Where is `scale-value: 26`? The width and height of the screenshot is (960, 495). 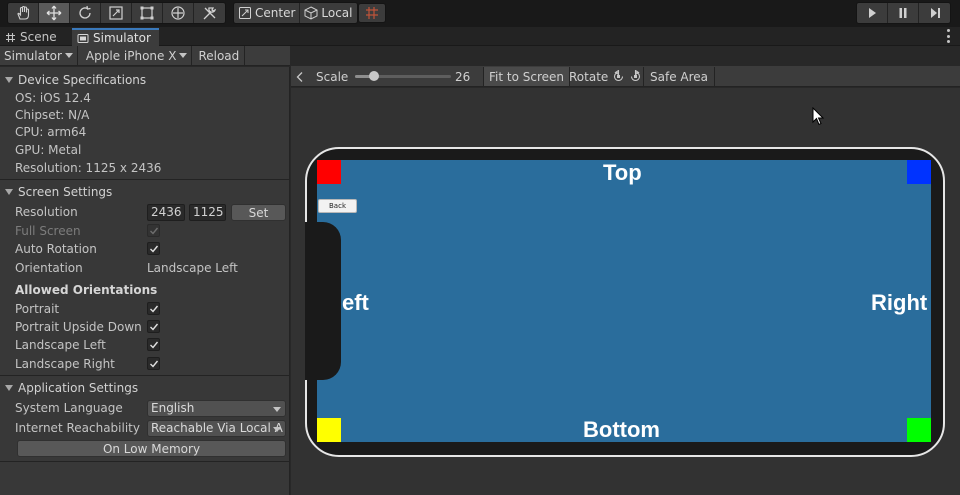 scale-value: 26 is located at coordinates (463, 76).